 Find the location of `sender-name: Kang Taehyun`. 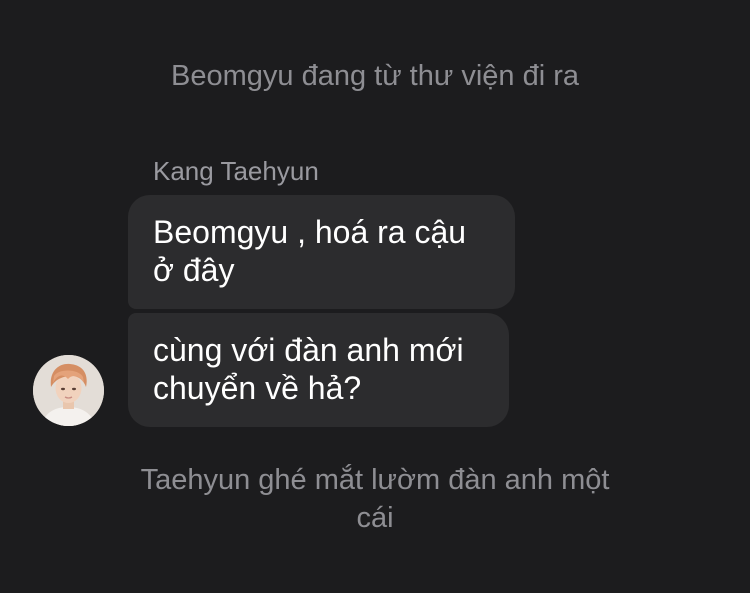

sender-name: Kang Taehyun is located at coordinates (236, 171).